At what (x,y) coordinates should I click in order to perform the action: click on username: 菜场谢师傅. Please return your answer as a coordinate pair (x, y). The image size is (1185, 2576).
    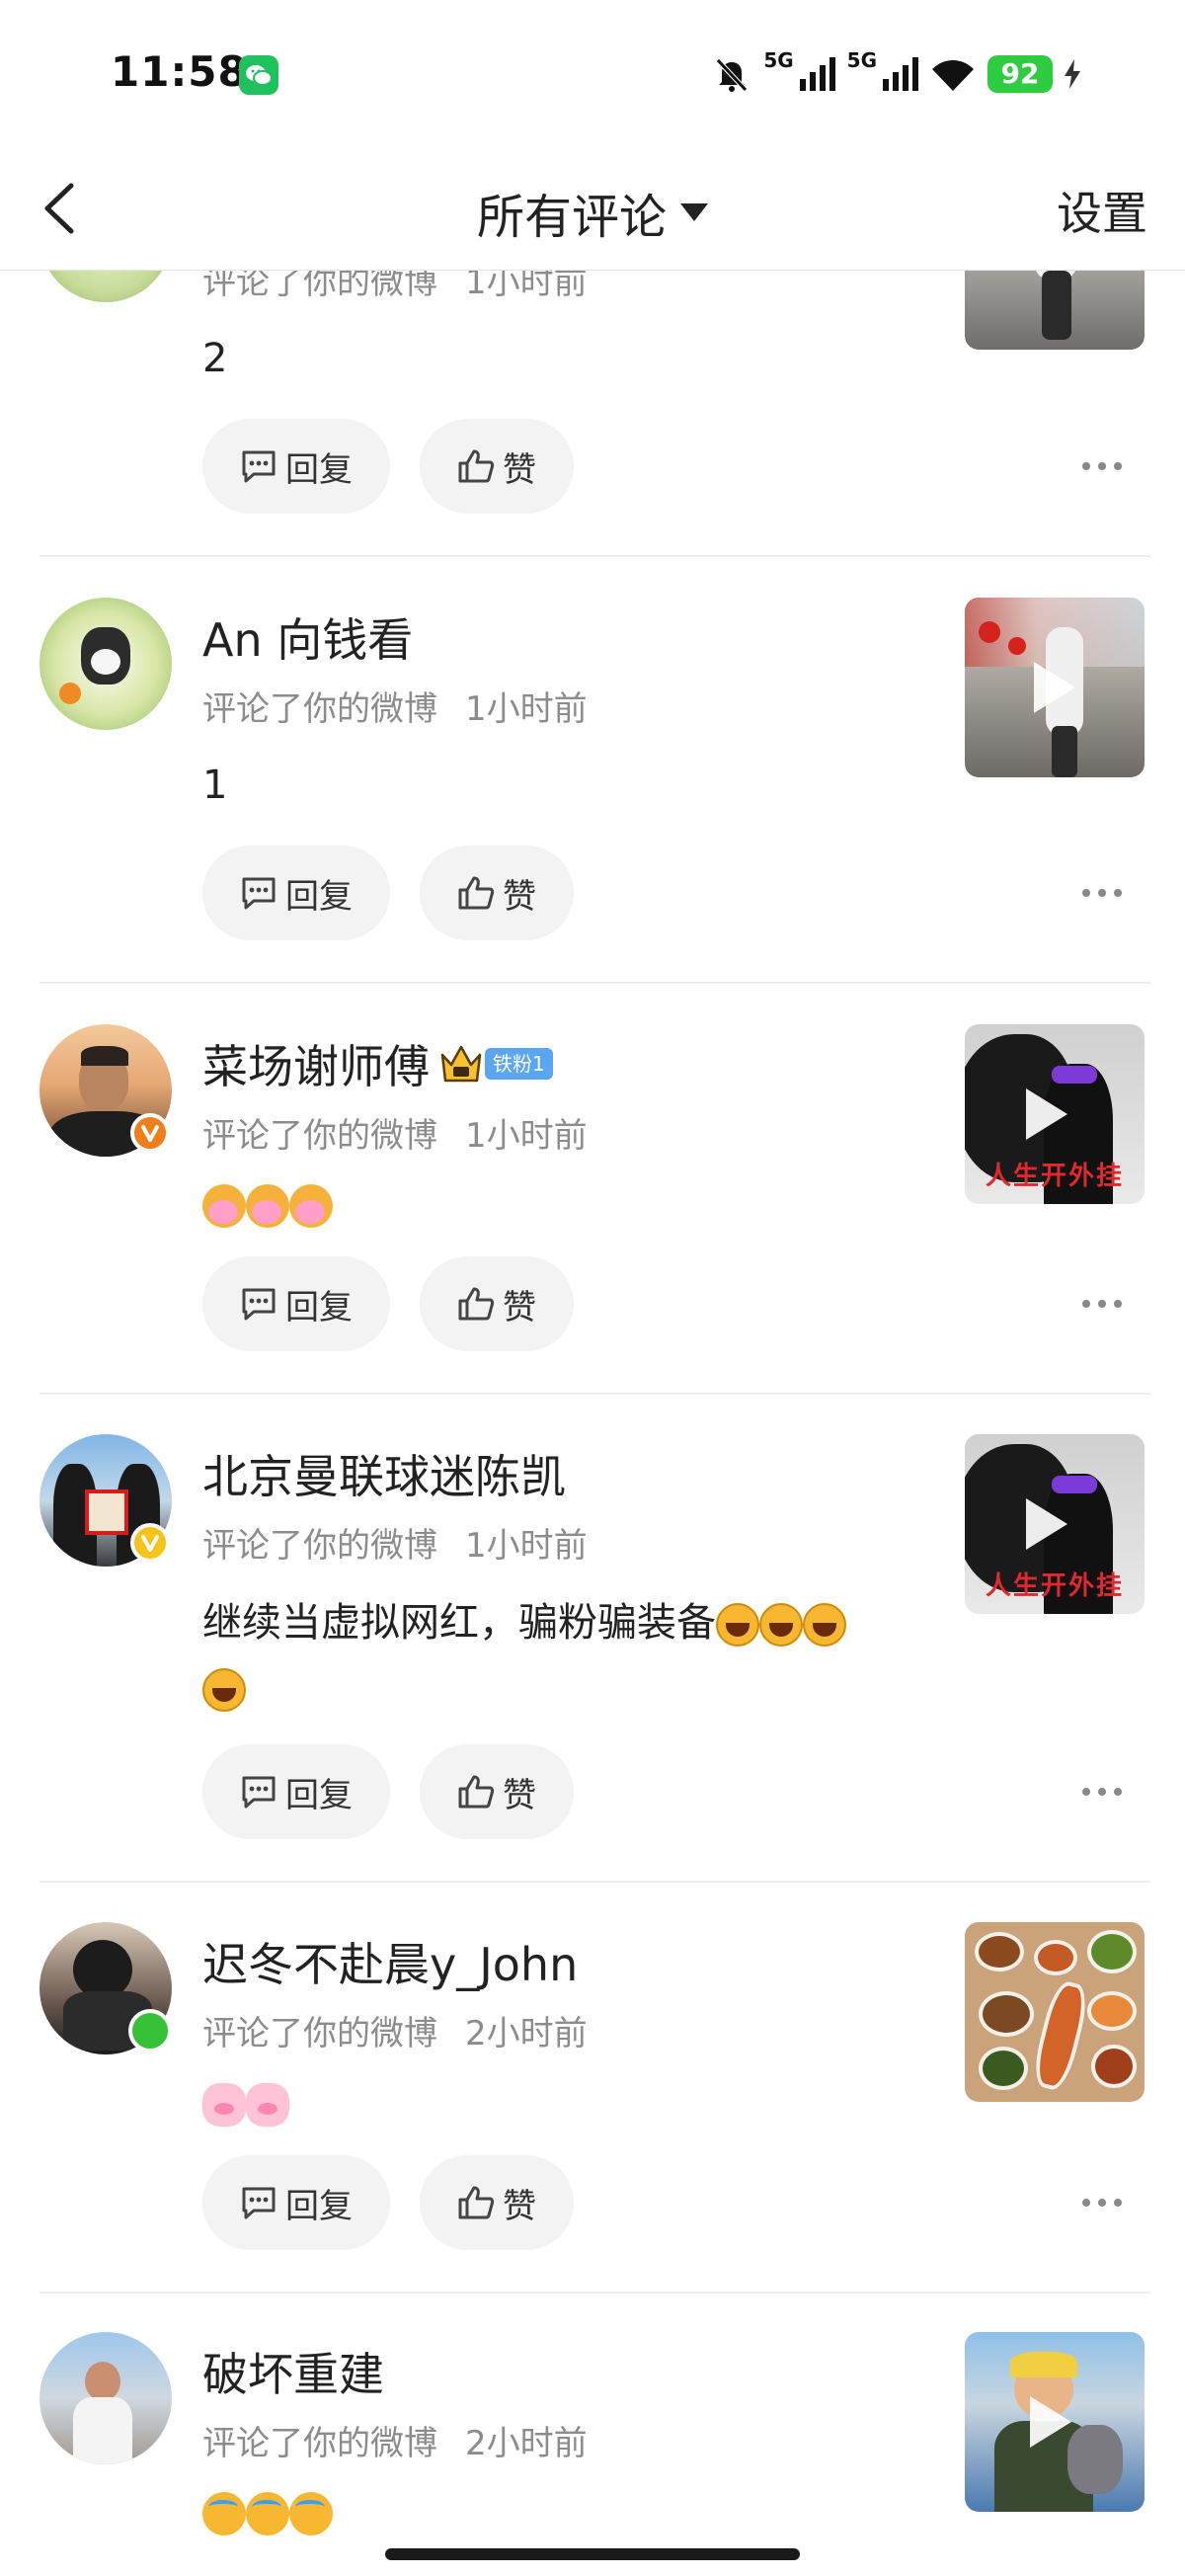
    Looking at the image, I should click on (316, 1063).